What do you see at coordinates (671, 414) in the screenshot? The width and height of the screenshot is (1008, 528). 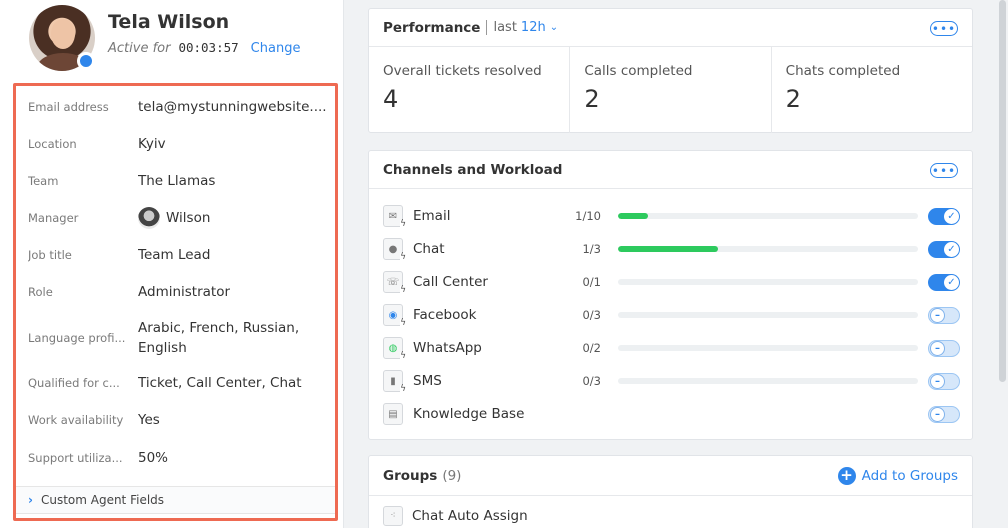 I see `channel-row: ▤ Knowledge Base –` at bounding box center [671, 414].